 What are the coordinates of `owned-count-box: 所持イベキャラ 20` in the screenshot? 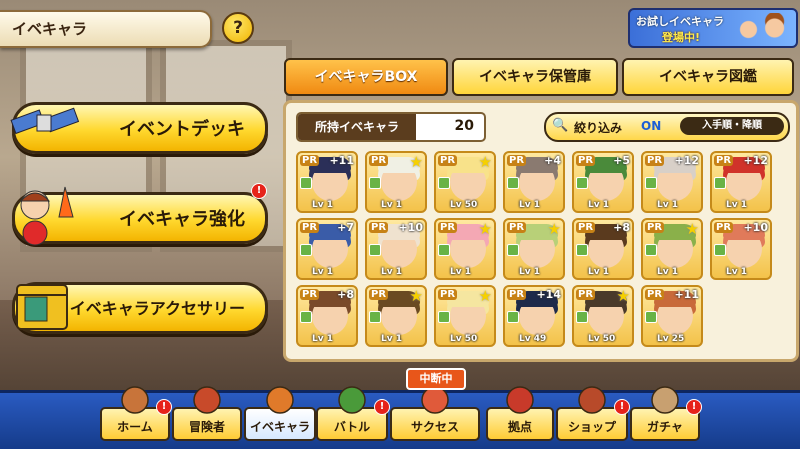 It's located at (391, 127).